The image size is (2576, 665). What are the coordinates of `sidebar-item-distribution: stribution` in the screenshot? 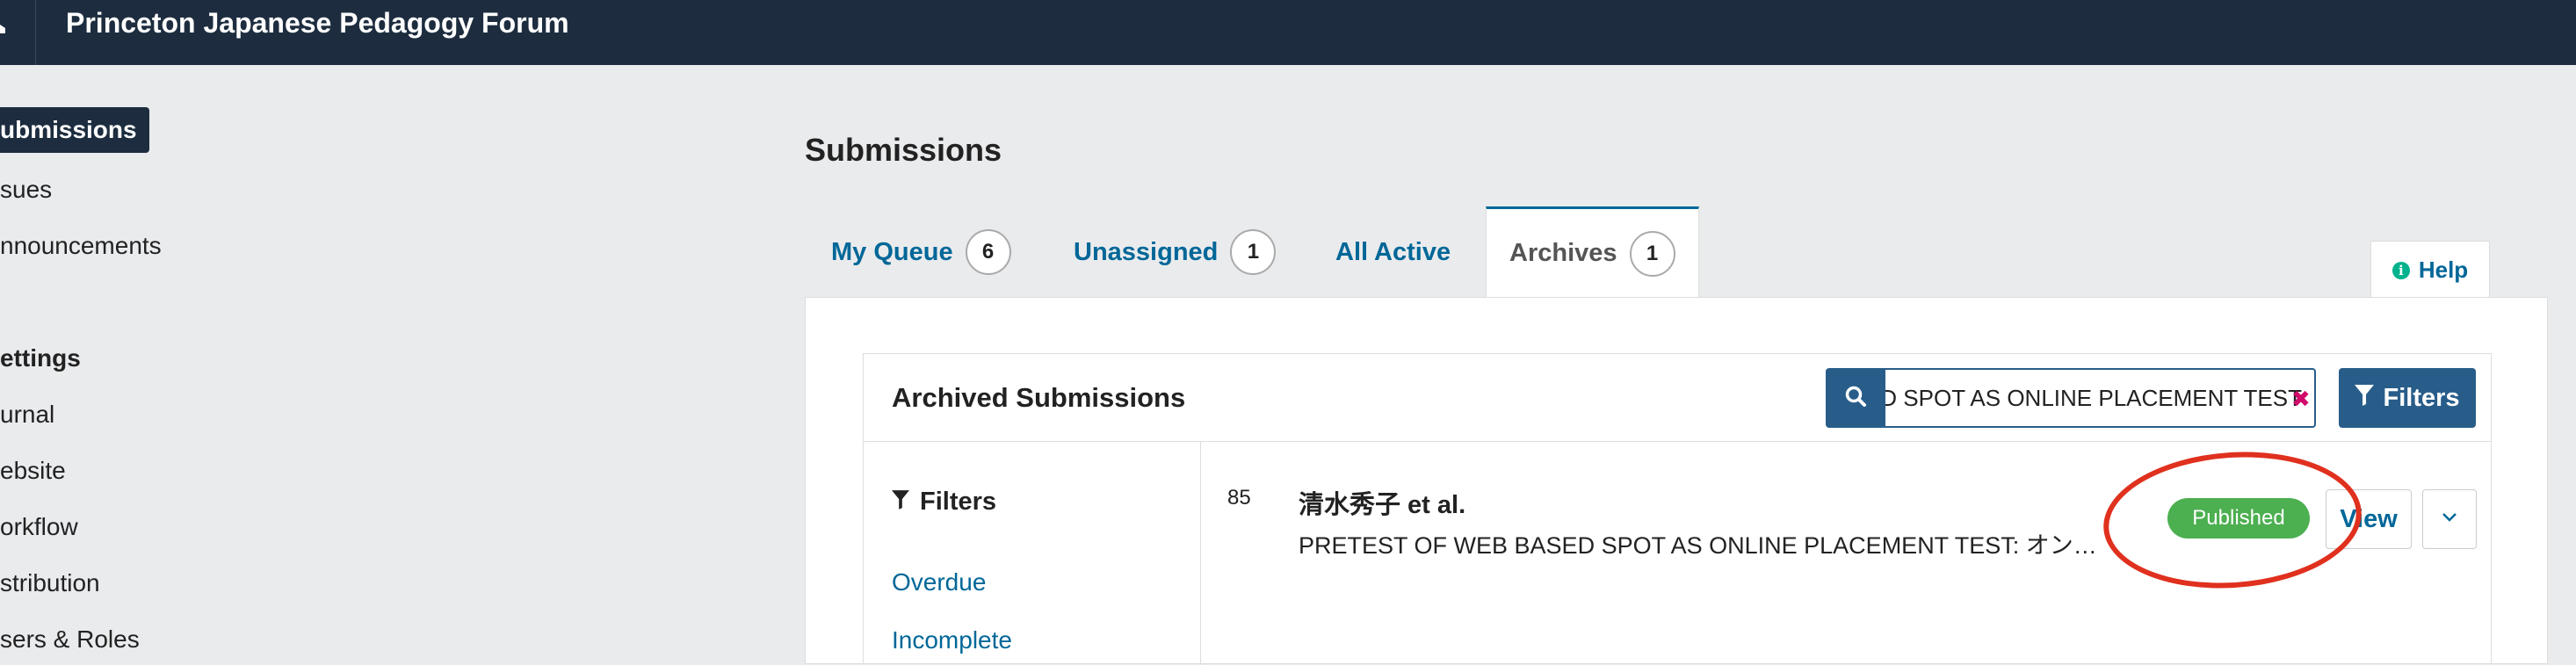 It's located at (50, 583).